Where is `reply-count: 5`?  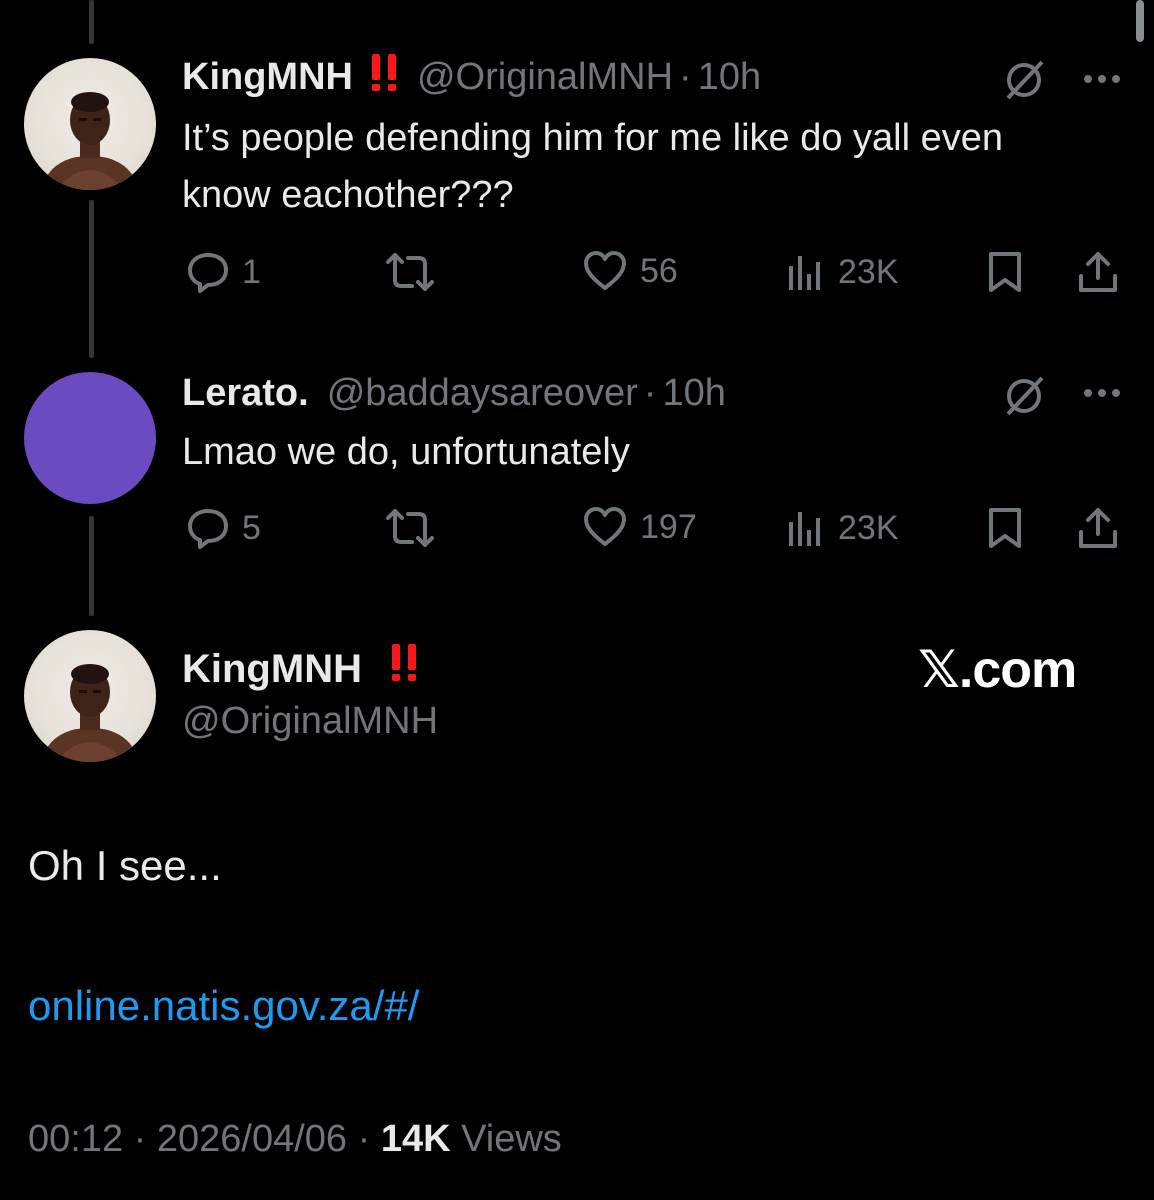 reply-count: 5 is located at coordinates (251, 527).